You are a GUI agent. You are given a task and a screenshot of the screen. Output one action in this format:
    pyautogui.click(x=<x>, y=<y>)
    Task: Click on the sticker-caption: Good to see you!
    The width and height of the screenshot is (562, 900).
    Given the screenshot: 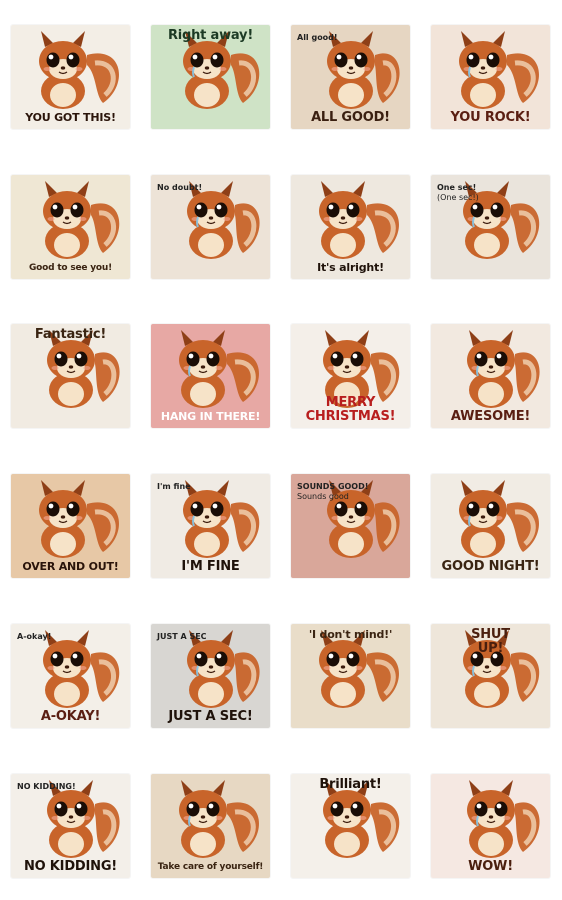 What is the action you would take?
    pyautogui.click(x=70, y=268)
    